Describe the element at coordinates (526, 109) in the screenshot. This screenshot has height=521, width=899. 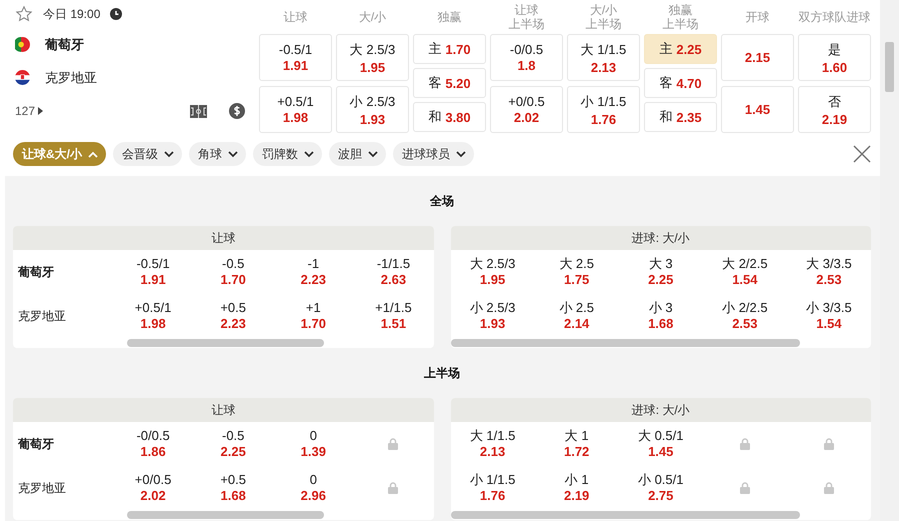
I see `odds-button: +0/0.5 2.02` at that location.